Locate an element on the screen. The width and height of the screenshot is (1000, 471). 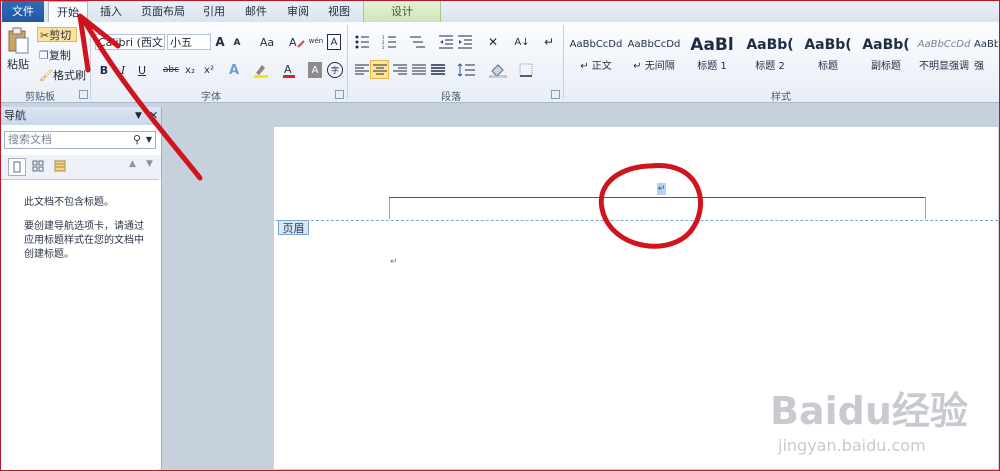
annotation-circle is located at coordinates (651, 206).